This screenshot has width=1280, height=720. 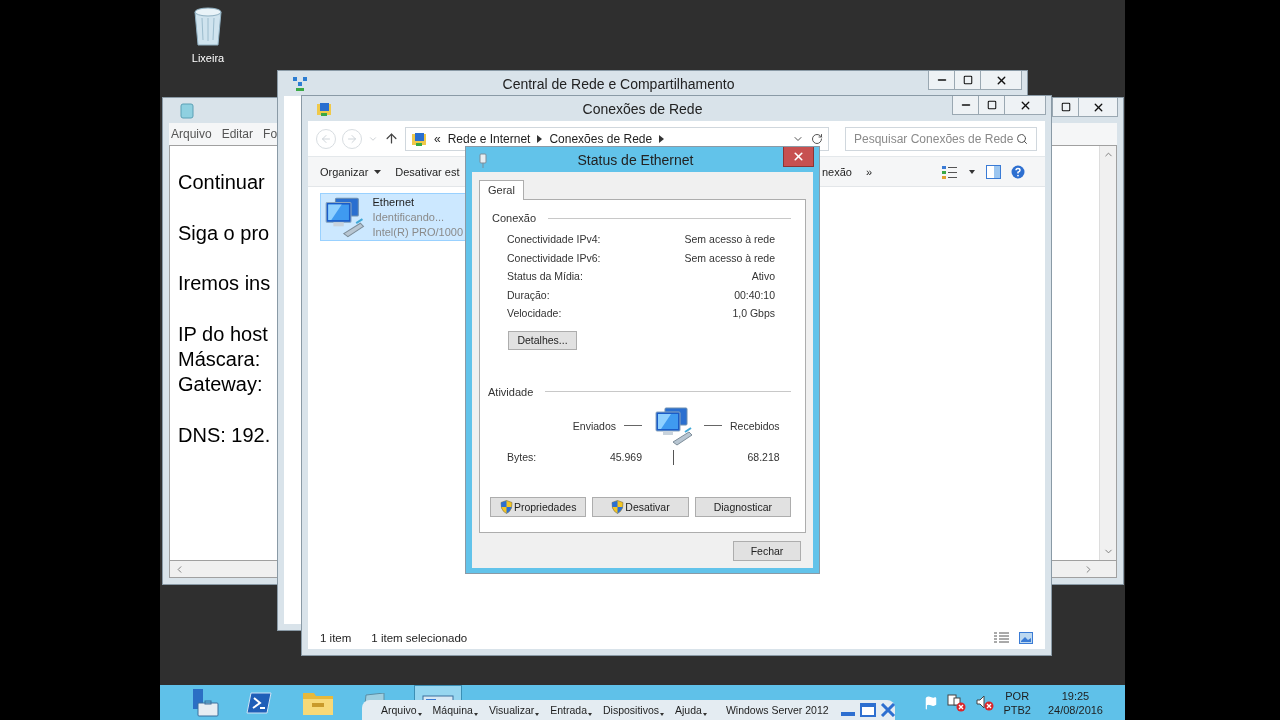 What do you see at coordinates (817, 138) in the screenshot?
I see `refresh-icon` at bounding box center [817, 138].